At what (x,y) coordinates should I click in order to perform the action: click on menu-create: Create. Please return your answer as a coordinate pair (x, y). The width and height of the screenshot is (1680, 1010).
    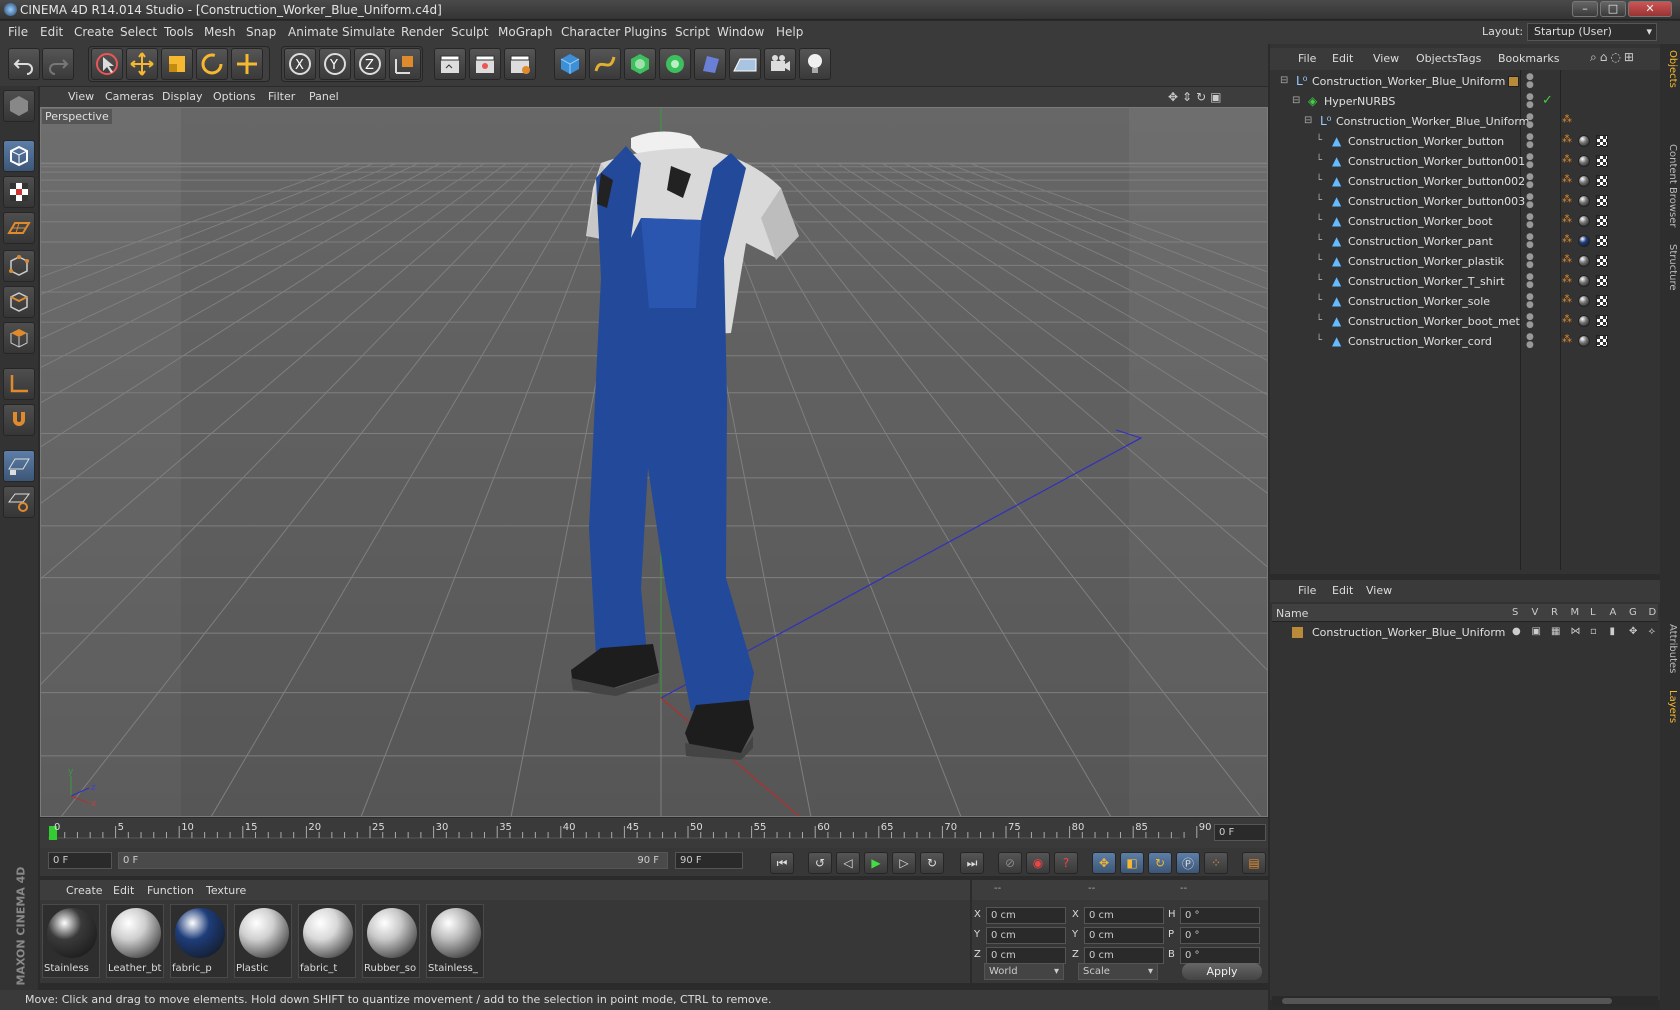
    Looking at the image, I should click on (94, 32).